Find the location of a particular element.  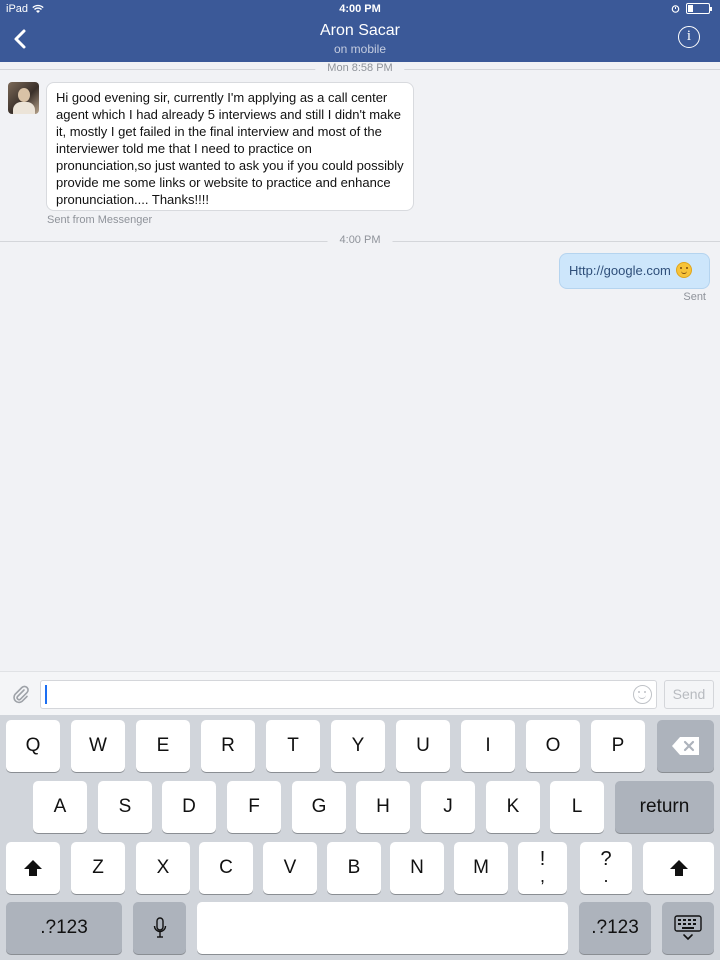

avatar is located at coordinates (23, 98).